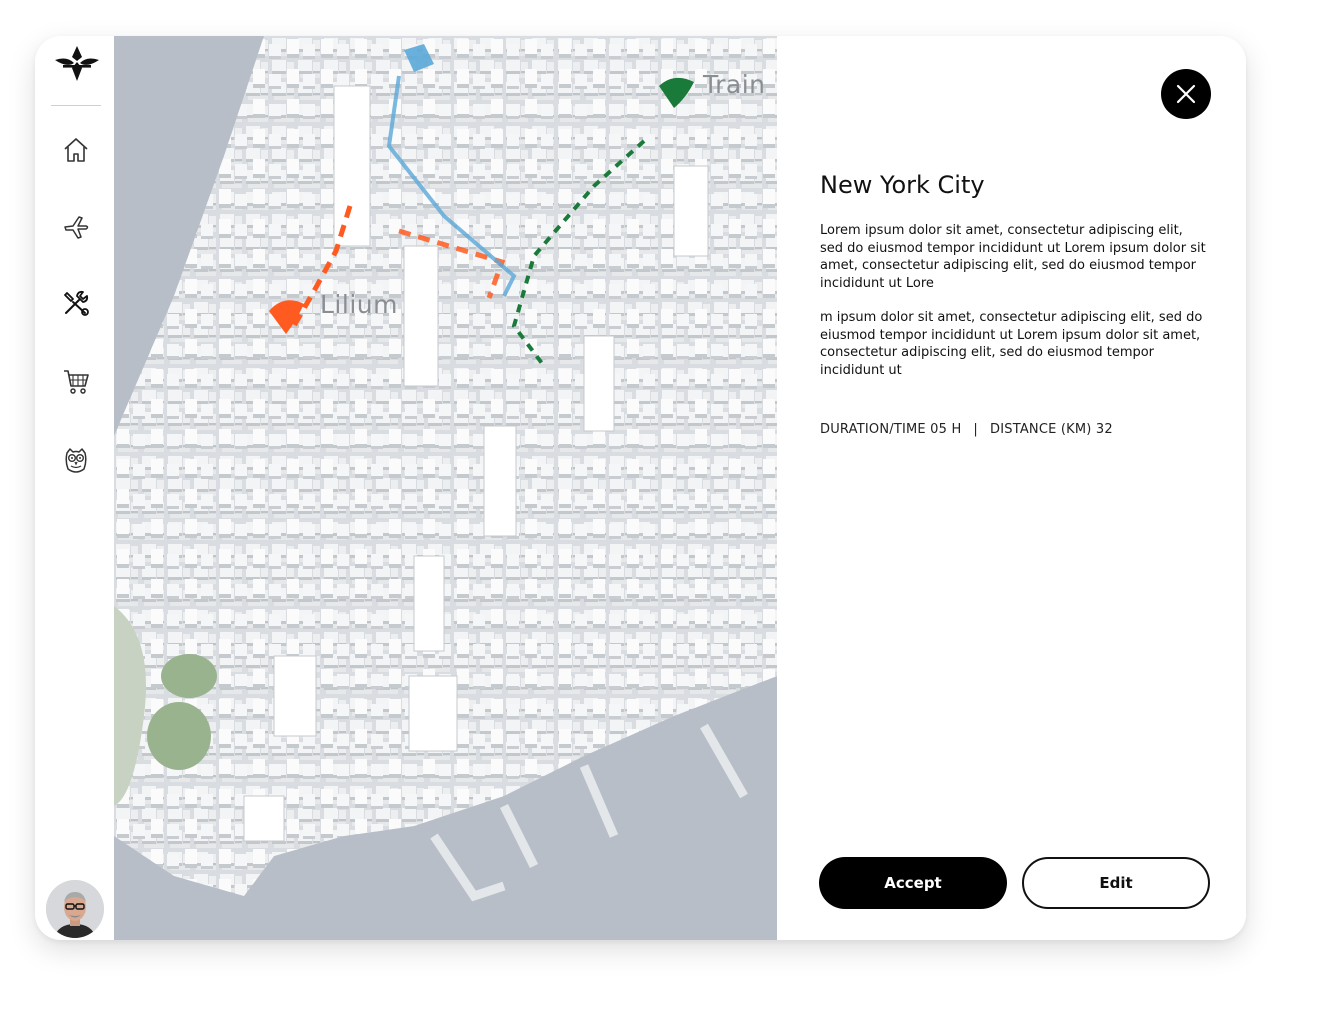  I want to click on tools-icon, so click(76, 303).